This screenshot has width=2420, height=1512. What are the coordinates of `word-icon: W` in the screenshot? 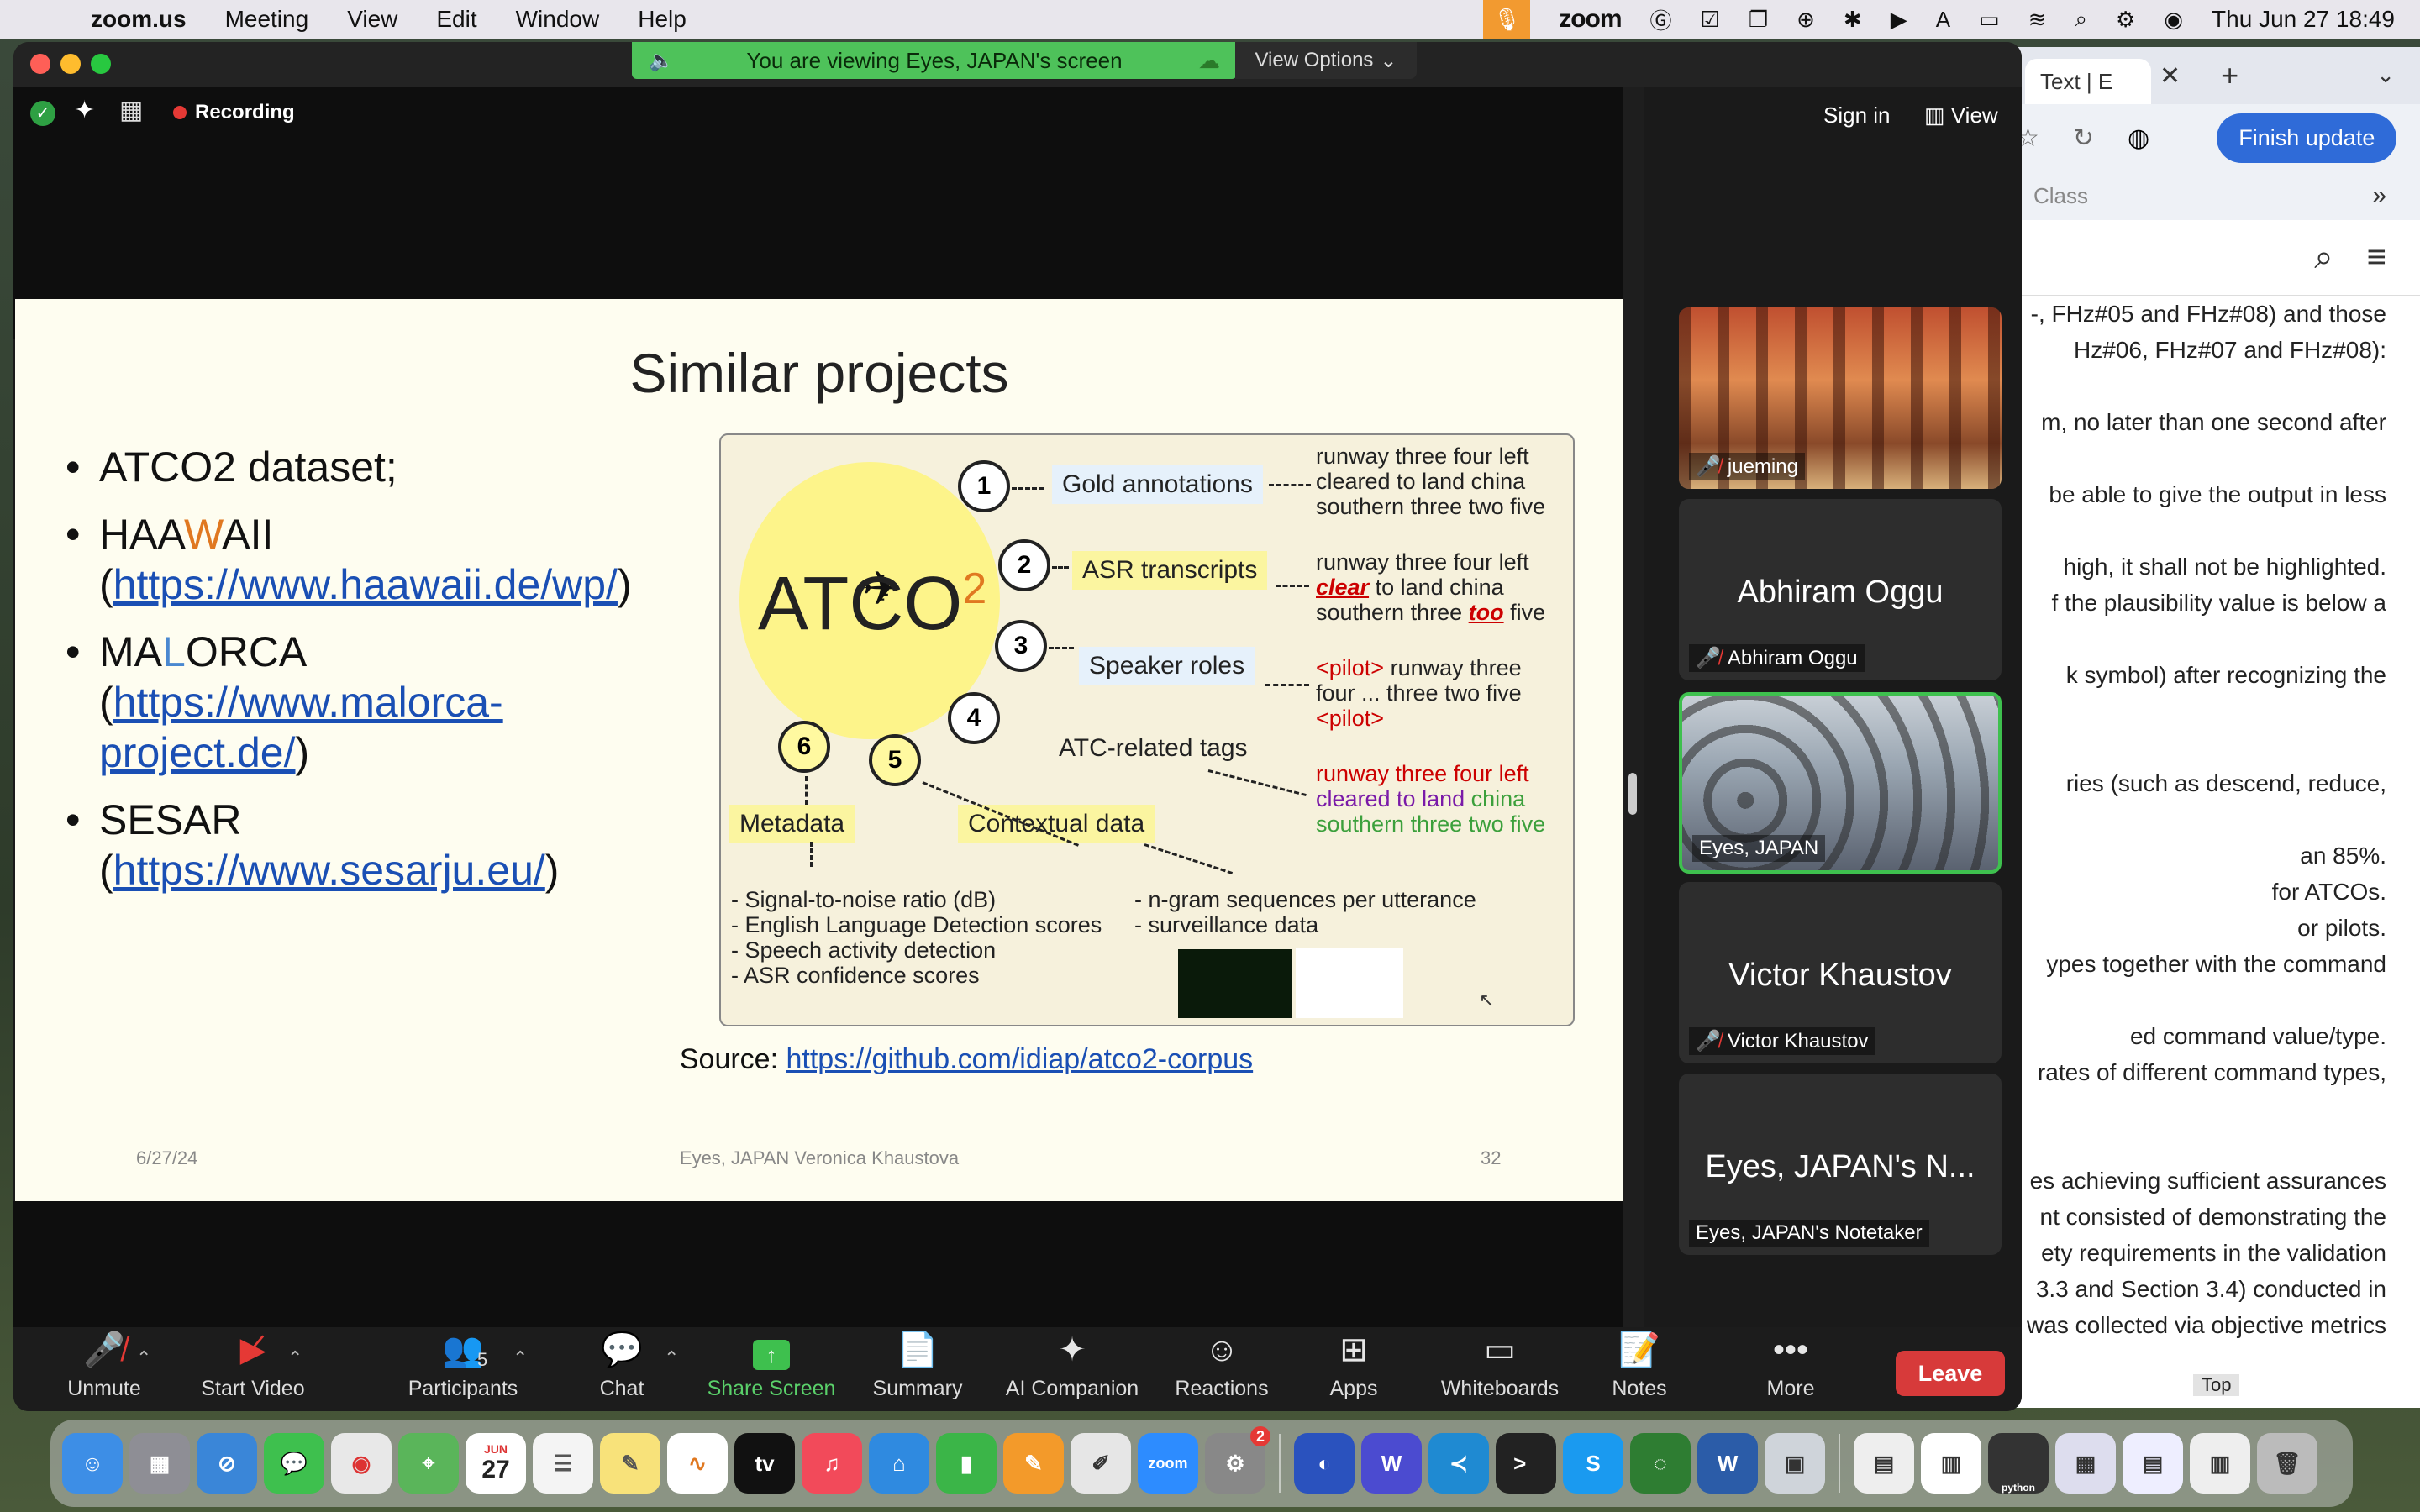 It's located at (1728, 1463).